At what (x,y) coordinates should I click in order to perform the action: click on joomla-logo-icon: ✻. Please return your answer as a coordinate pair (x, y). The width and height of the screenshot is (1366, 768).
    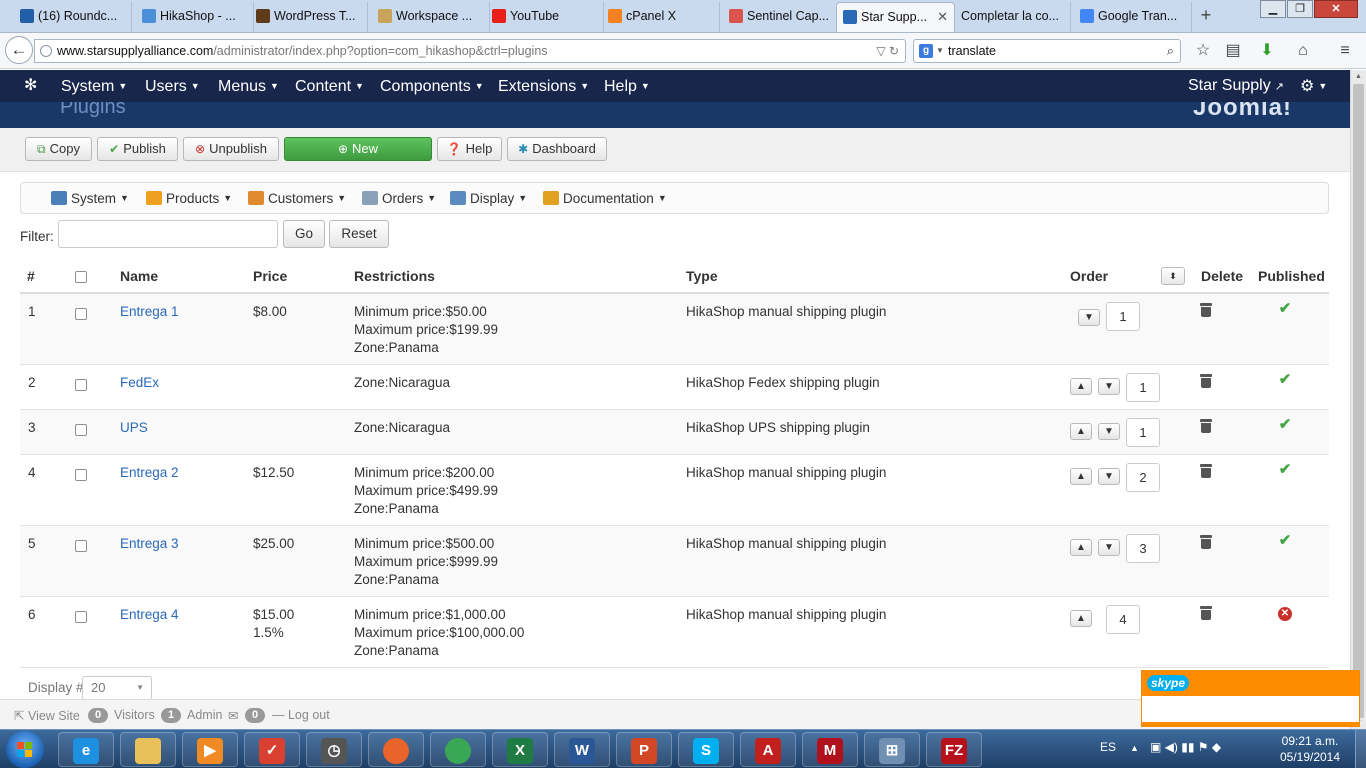
    Looking at the image, I should click on (32, 86).